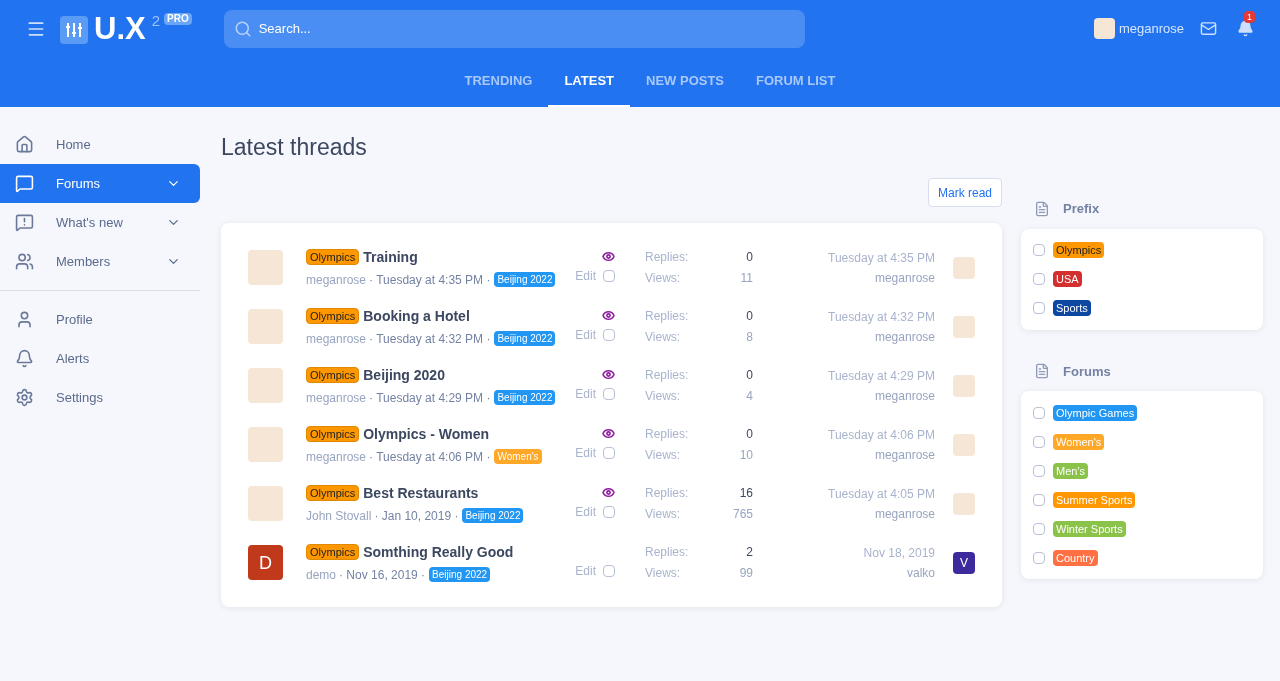 The image size is (1280, 681). Describe the element at coordinates (881, 493) in the screenshot. I see `last-post-date: Tuesday at 4:05 PM` at that location.